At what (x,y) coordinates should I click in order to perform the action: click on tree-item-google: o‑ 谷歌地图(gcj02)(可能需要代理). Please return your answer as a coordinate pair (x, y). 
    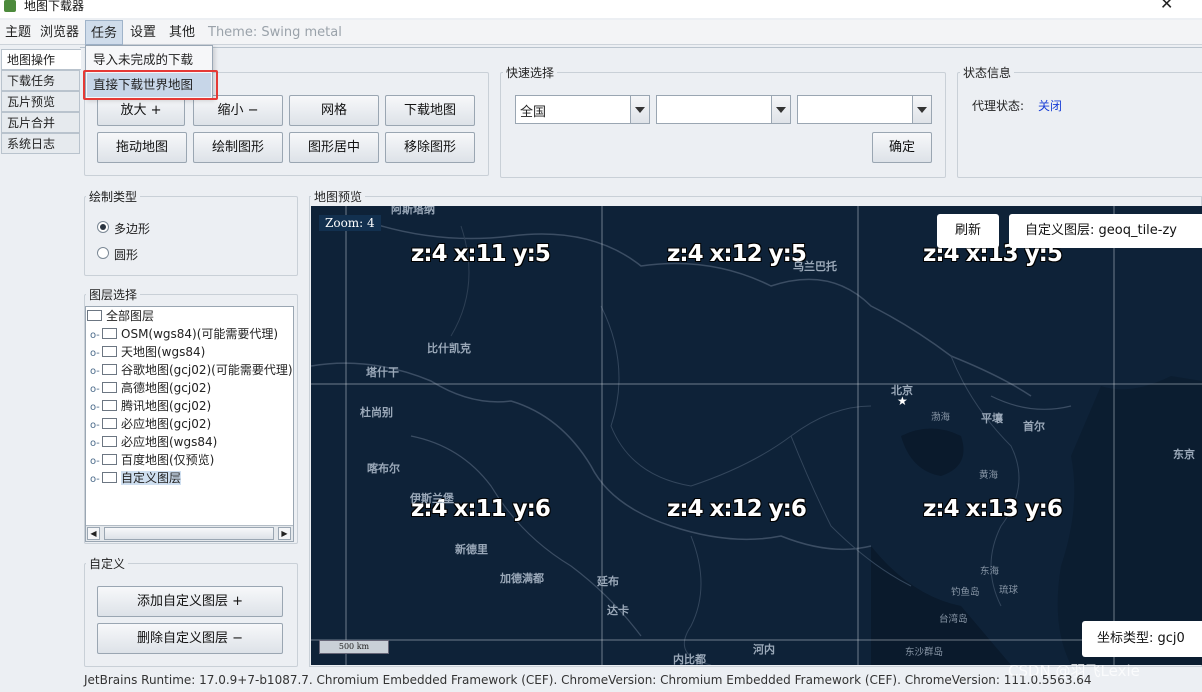
    Looking at the image, I should click on (191, 370).